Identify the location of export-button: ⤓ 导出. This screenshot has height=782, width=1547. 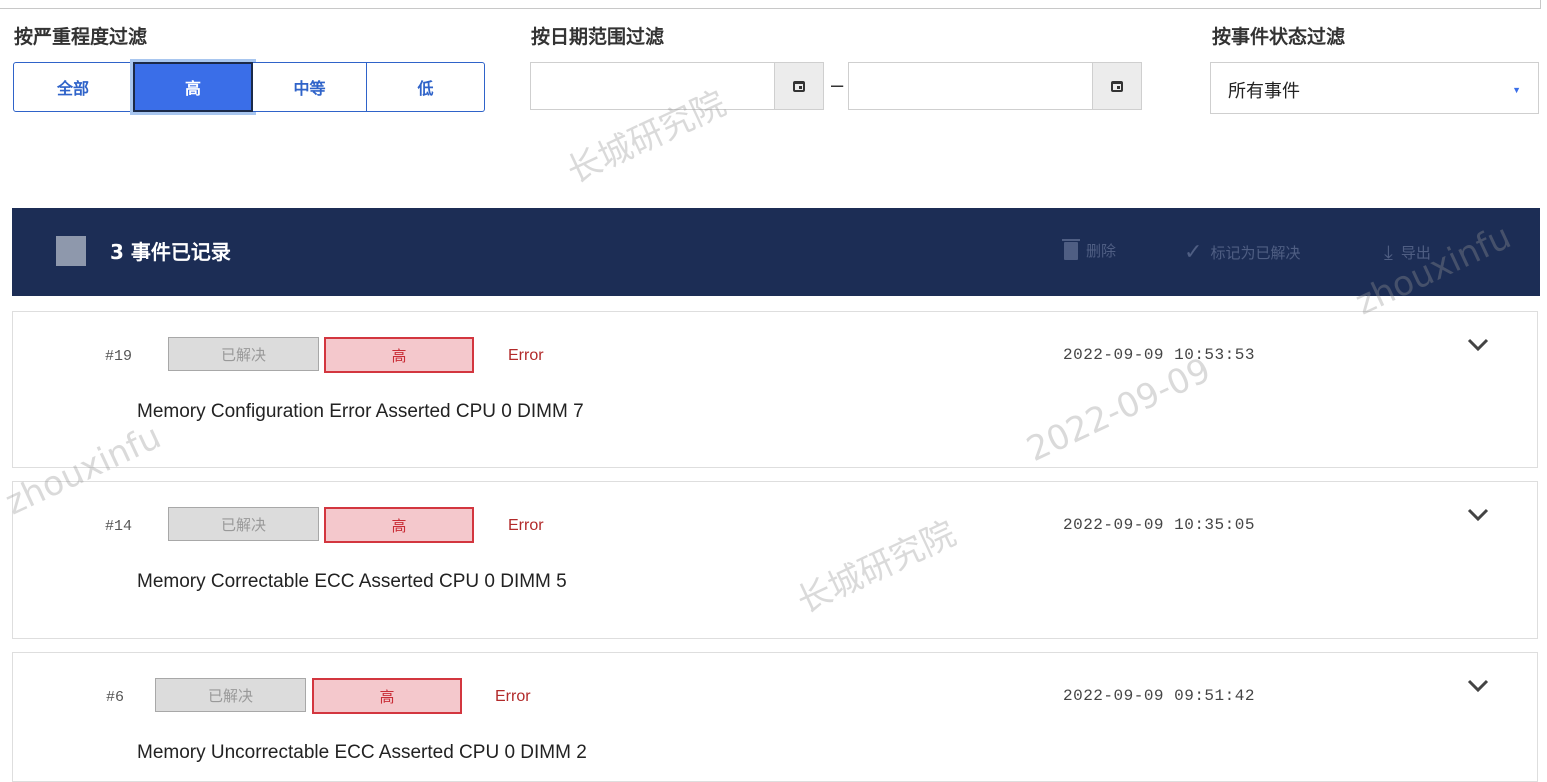
(1407, 252).